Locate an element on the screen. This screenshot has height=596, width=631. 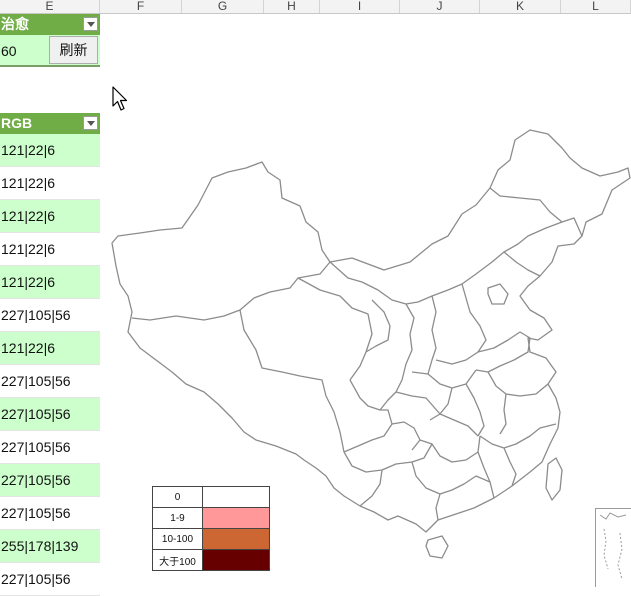
column-header-f: F is located at coordinates (141, 6).